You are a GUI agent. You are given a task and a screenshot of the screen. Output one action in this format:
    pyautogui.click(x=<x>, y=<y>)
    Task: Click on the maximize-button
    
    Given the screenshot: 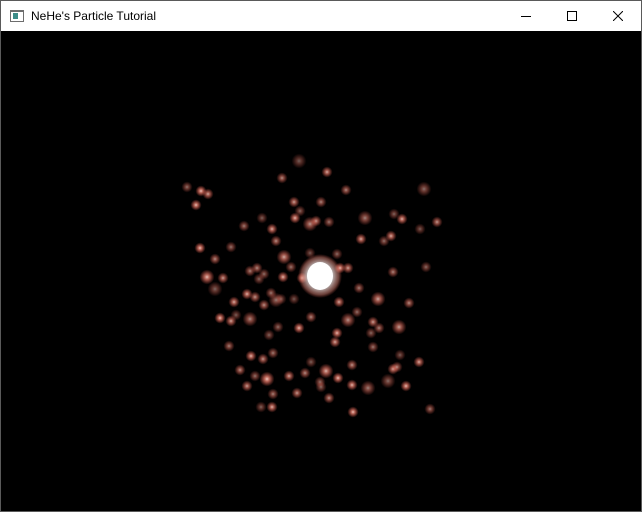 What is the action you would take?
    pyautogui.click(x=572, y=16)
    